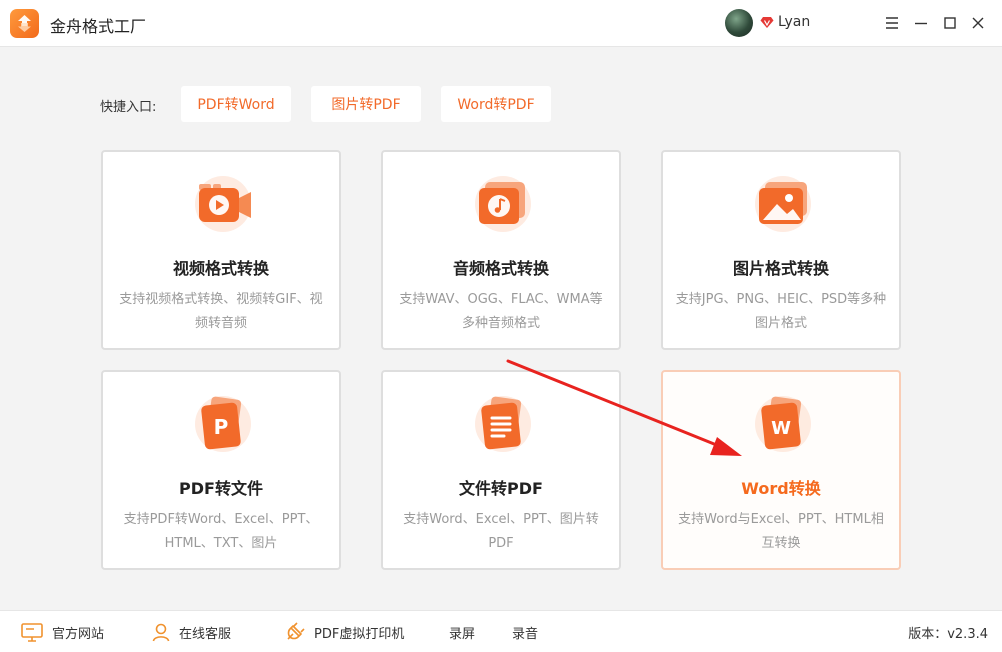 The image size is (1002, 652). What do you see at coordinates (221, 311) in the screenshot?
I see `card-description: 支持视频格式转换、视频转GIF、视频转音频` at bounding box center [221, 311].